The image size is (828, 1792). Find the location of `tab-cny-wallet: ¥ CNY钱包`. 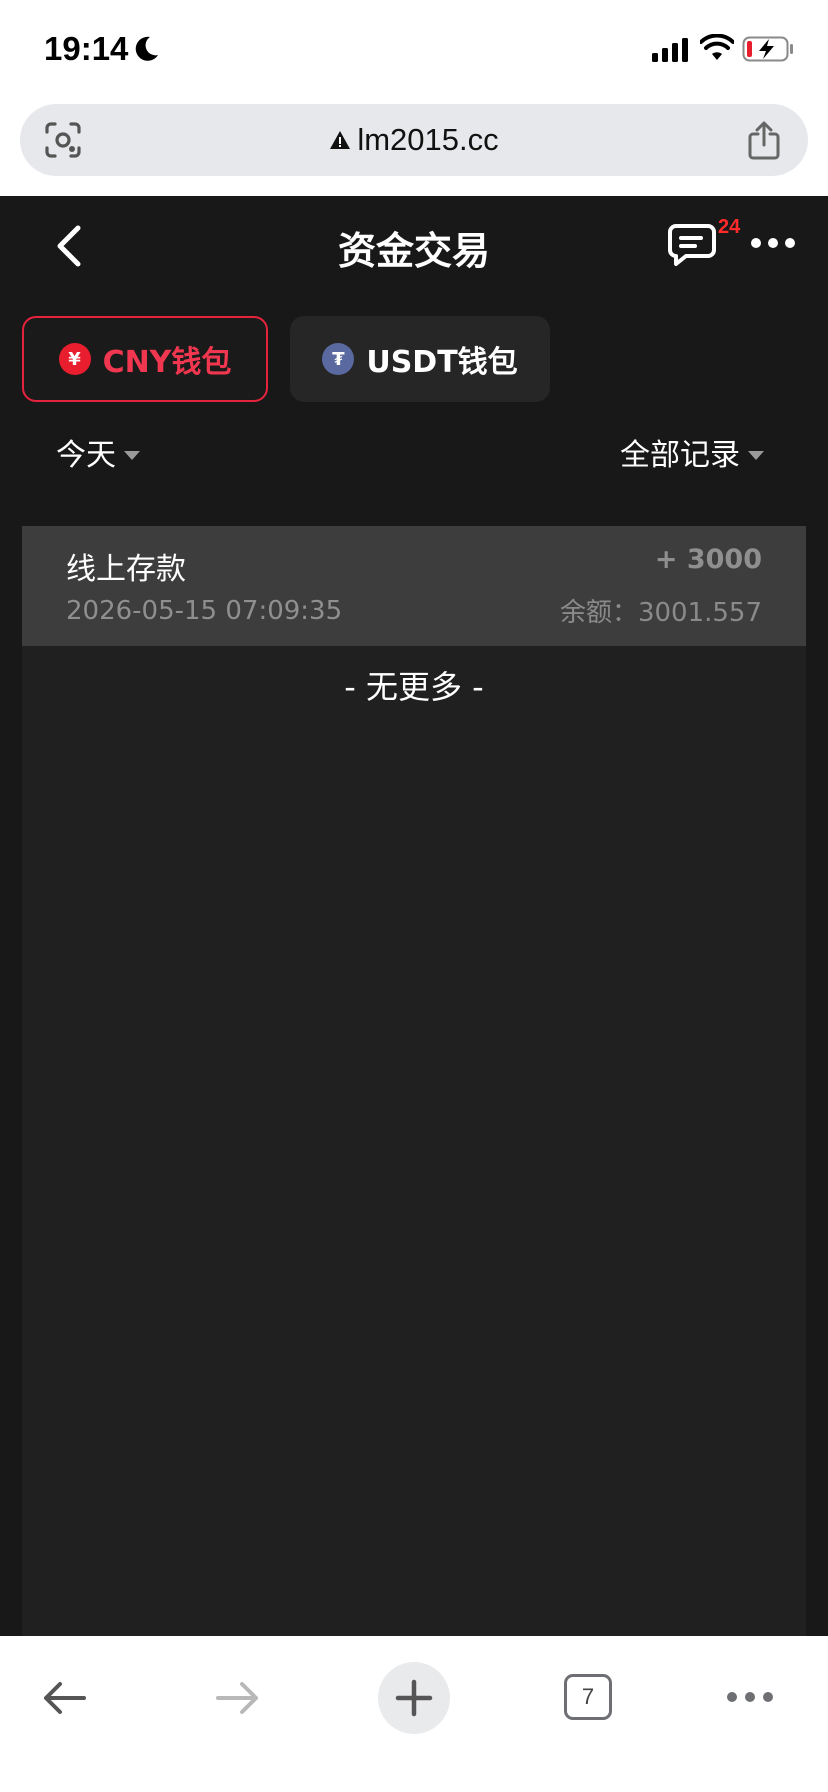

tab-cny-wallet: ¥ CNY钱包 is located at coordinates (145, 359).